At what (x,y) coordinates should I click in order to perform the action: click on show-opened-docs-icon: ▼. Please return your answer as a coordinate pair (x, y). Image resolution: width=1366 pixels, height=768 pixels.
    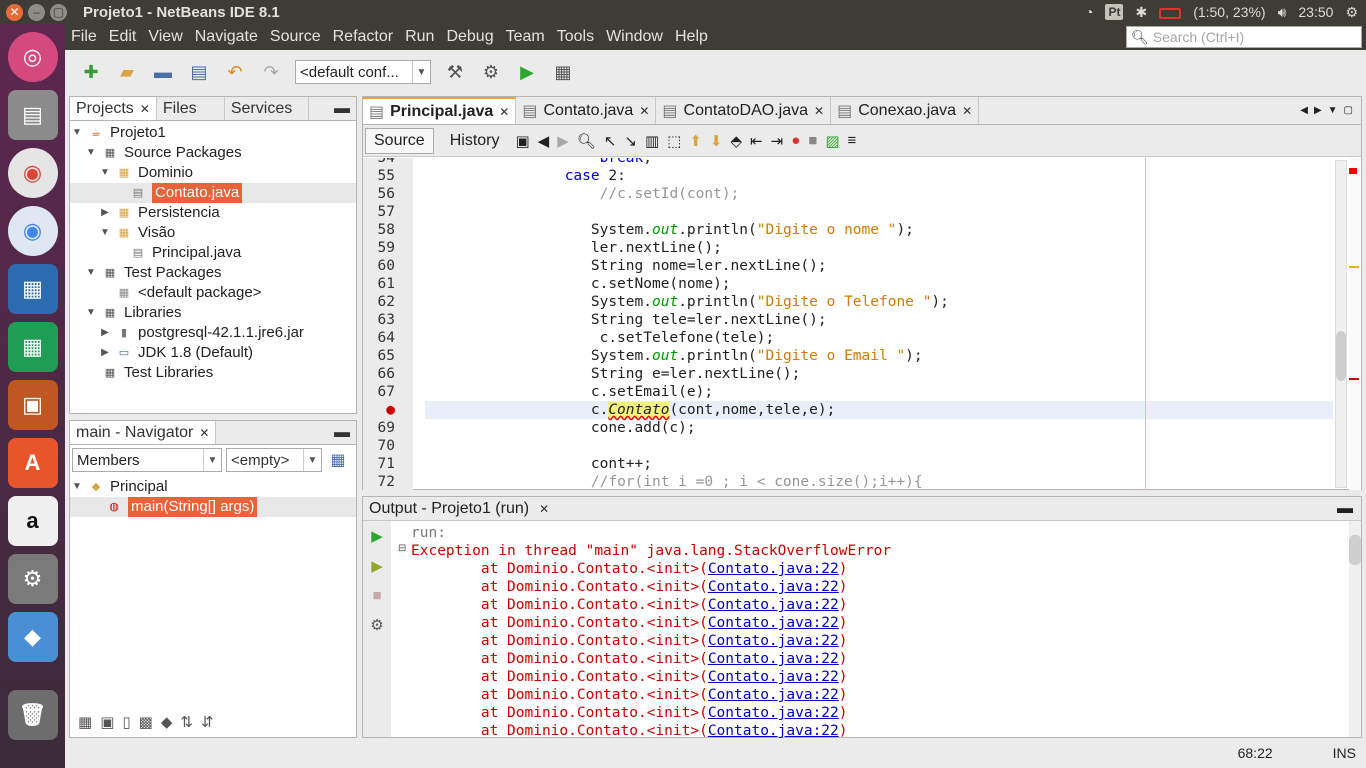
    Looking at the image, I should click on (1333, 110).